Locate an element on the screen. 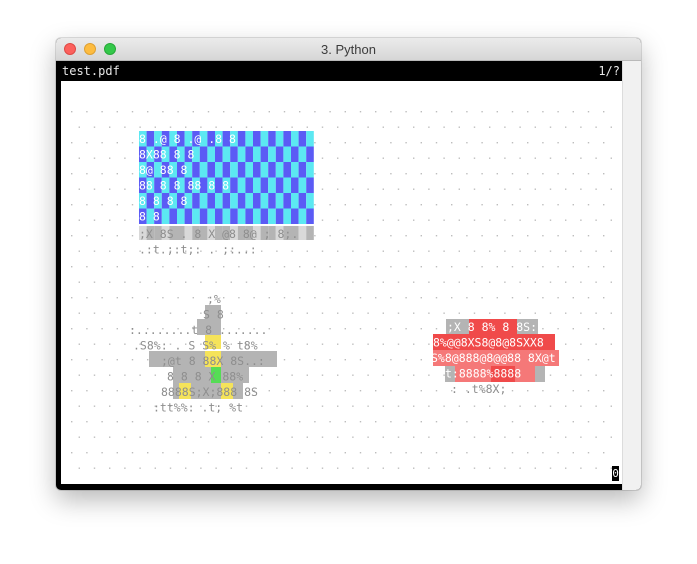  star-art-row: .S8%: . S S% % t8% is located at coordinates (195, 346).